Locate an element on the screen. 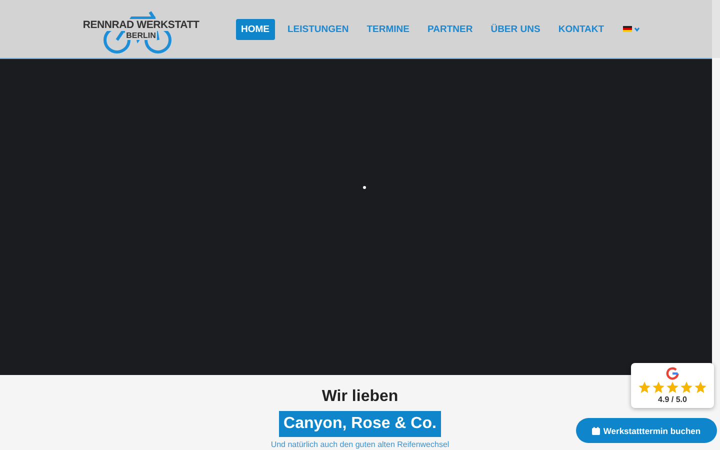 The height and width of the screenshot is (450, 720). google-logo-icon is located at coordinates (672, 373).